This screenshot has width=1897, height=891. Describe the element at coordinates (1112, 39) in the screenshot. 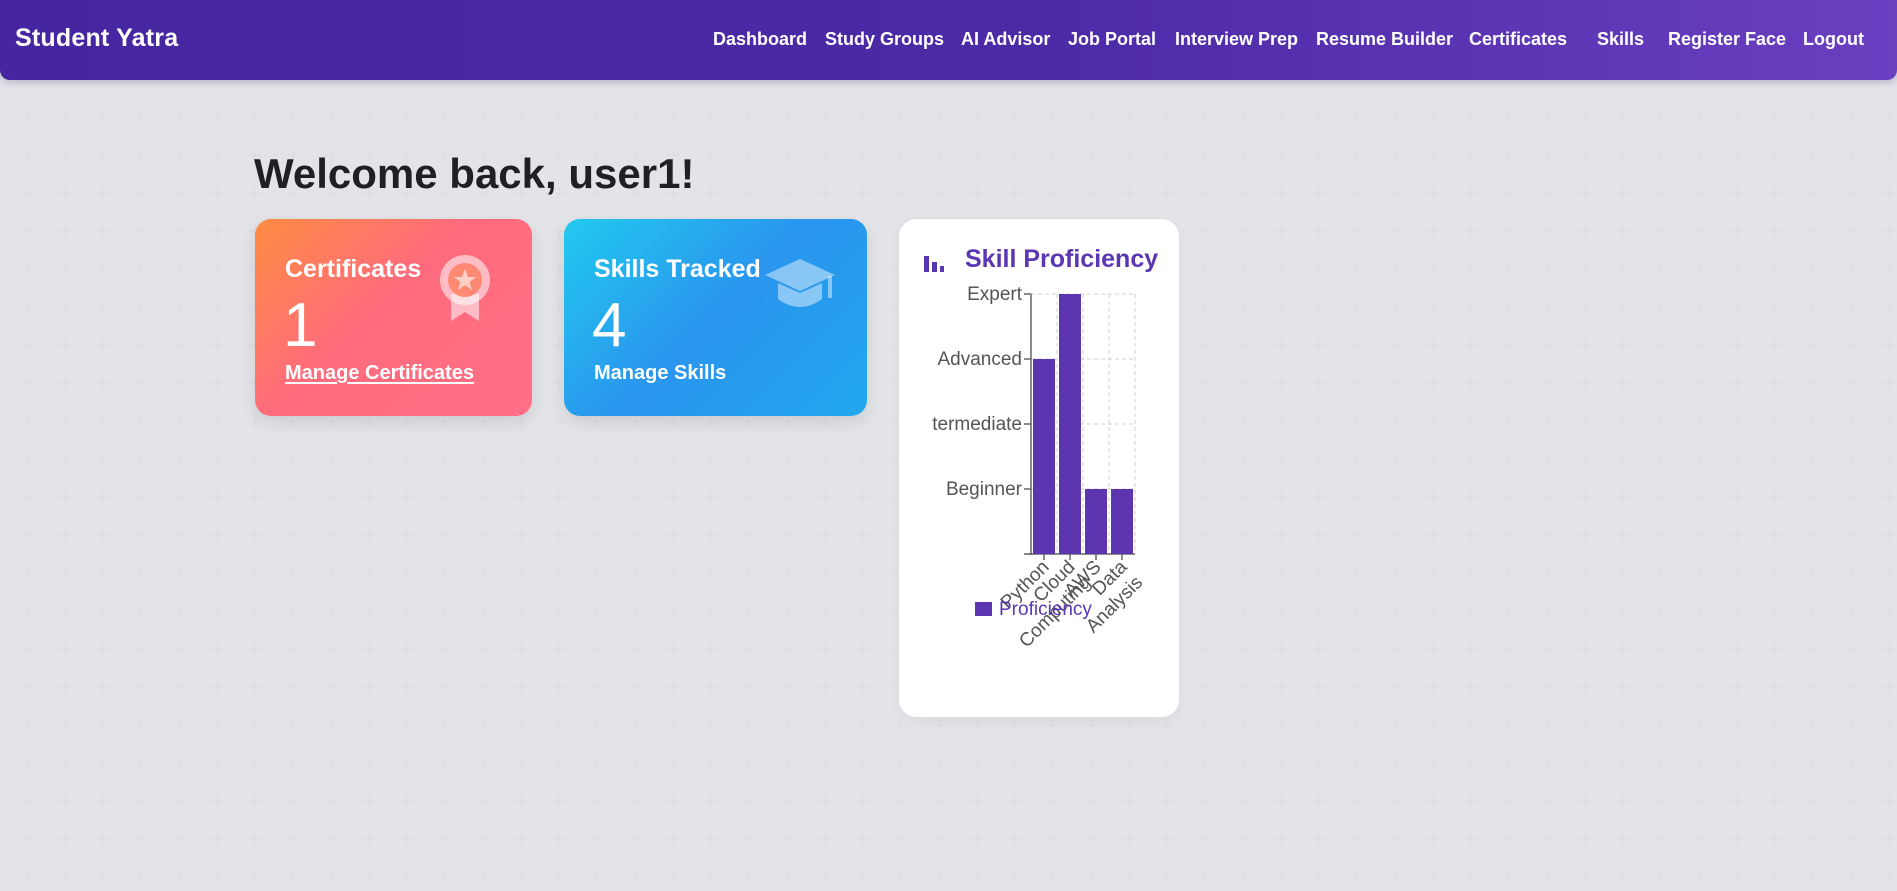

I see `nav-job-portal: Job Portal` at that location.